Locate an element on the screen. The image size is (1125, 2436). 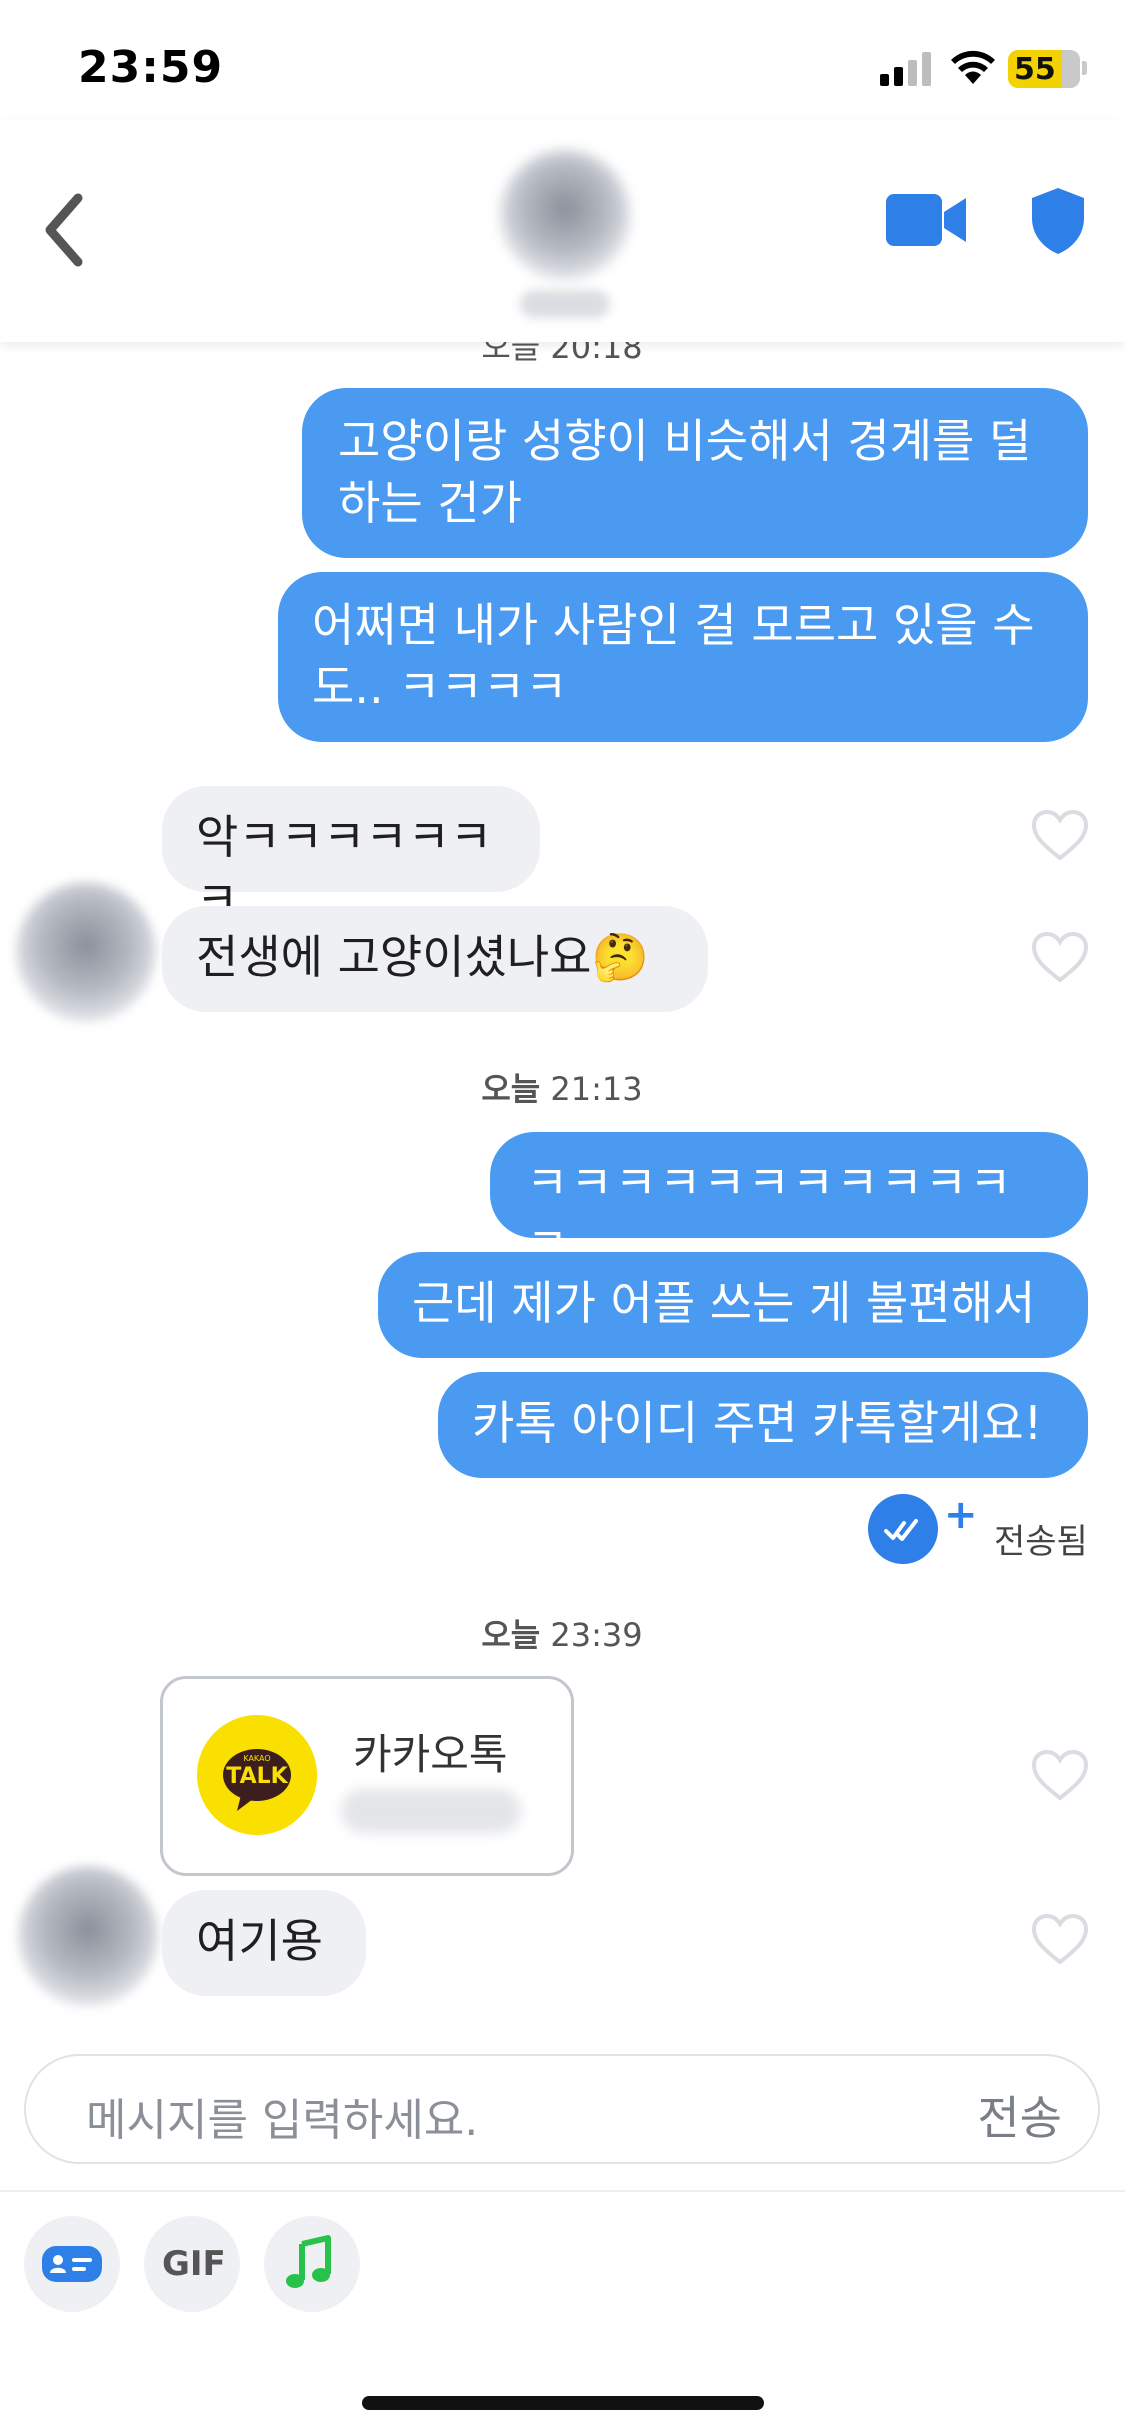
gif-label: GIF is located at coordinates (194, 2264).